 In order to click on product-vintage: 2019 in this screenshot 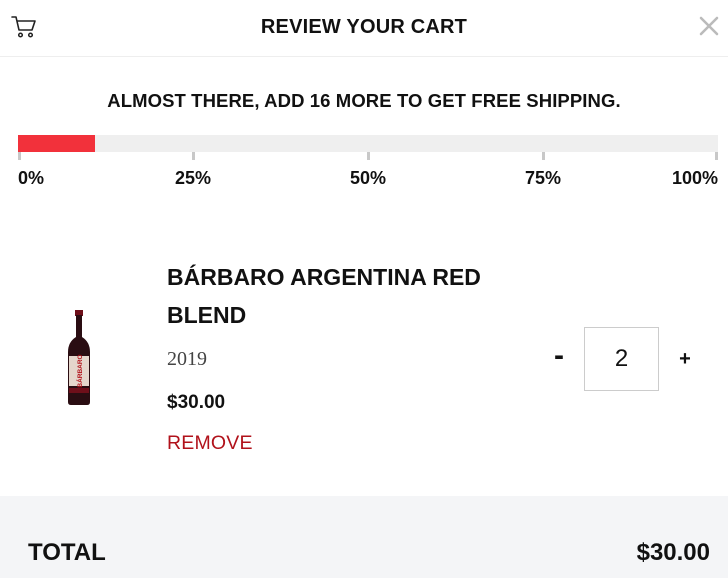, I will do `click(187, 359)`.